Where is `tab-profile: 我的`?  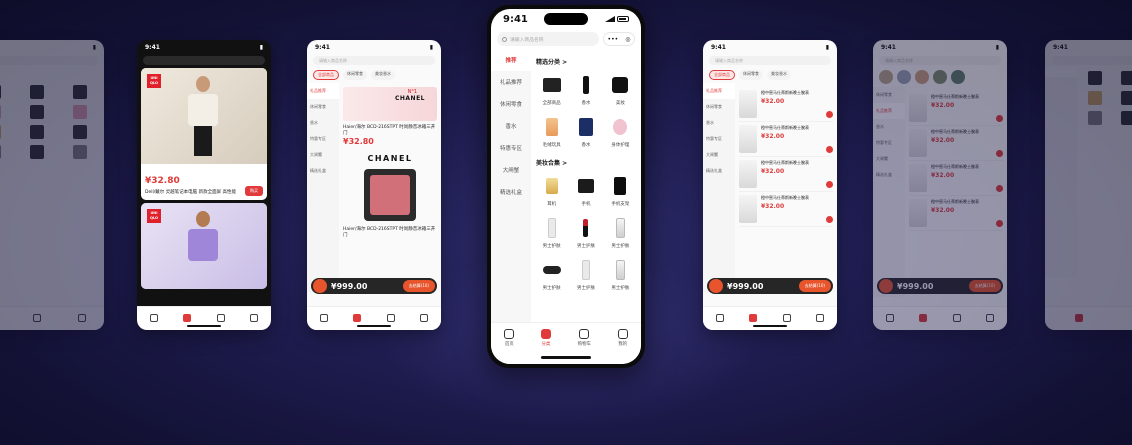
tab-profile: 我的 is located at coordinates (622, 338).